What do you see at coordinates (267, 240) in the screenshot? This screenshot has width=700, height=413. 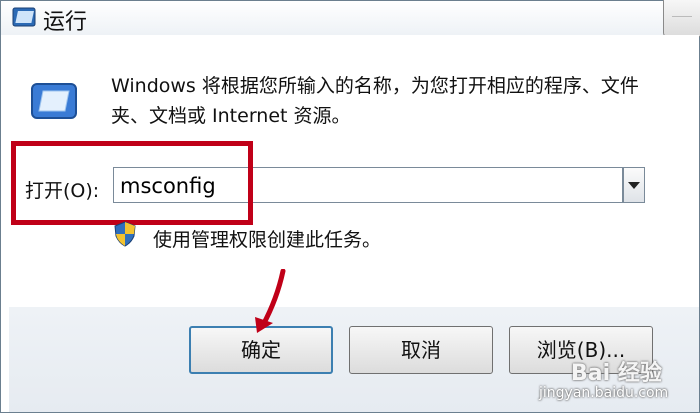 I see `admin-note: 使用管理权限创建此任务。` at bounding box center [267, 240].